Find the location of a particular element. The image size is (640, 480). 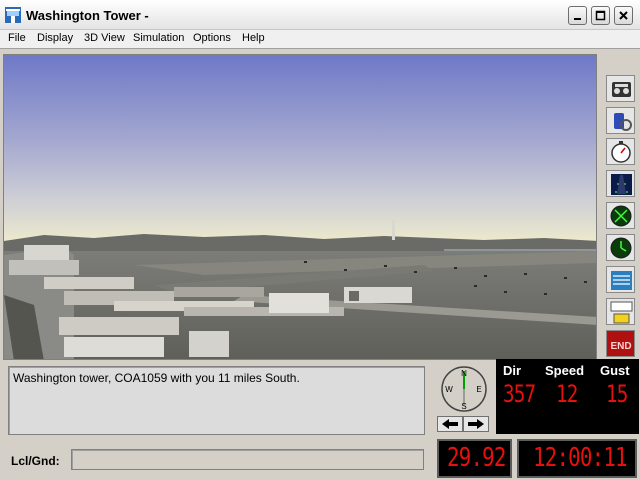

menu-help: Help is located at coordinates (253, 38).